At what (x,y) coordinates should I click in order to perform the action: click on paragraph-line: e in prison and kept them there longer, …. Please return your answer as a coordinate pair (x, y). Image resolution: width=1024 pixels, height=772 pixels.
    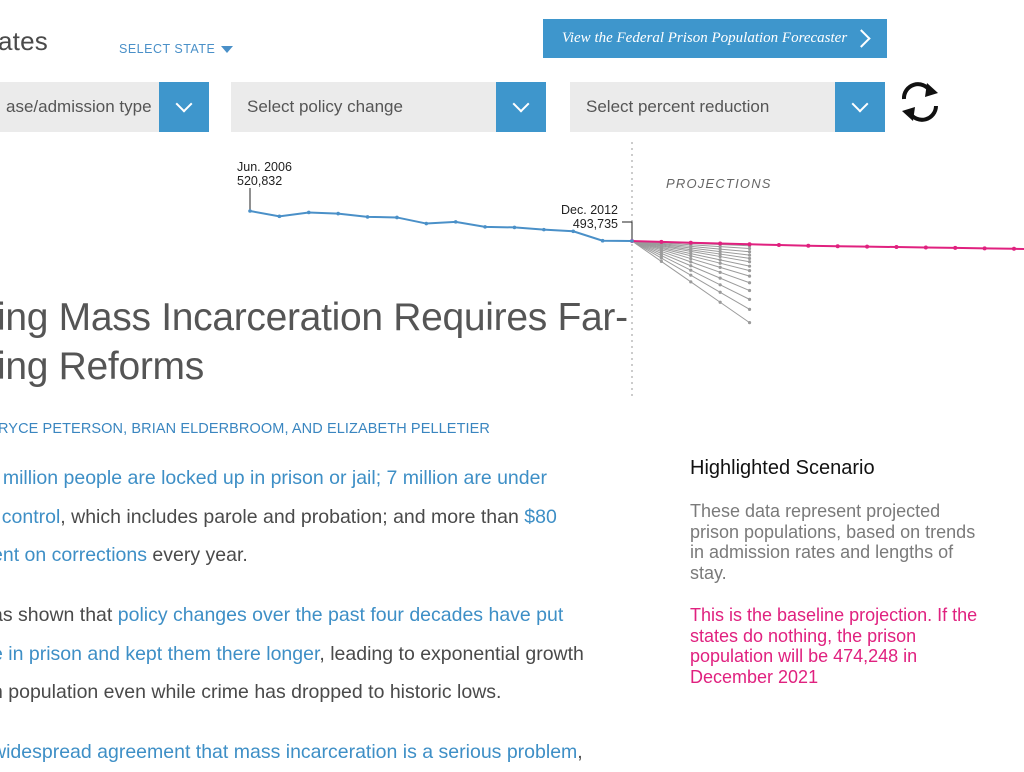
    Looking at the image, I should click on (321, 654).